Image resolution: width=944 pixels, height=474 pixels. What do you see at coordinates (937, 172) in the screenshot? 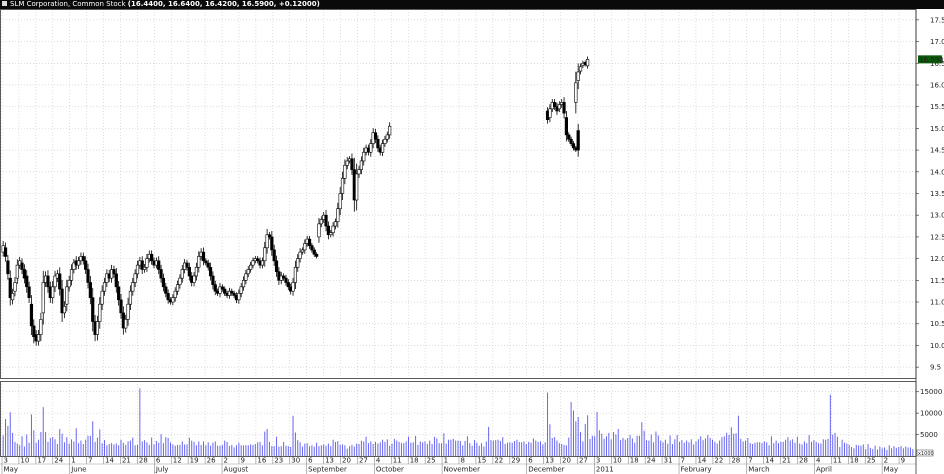
I see `price-tick-label: 14.0` at bounding box center [937, 172].